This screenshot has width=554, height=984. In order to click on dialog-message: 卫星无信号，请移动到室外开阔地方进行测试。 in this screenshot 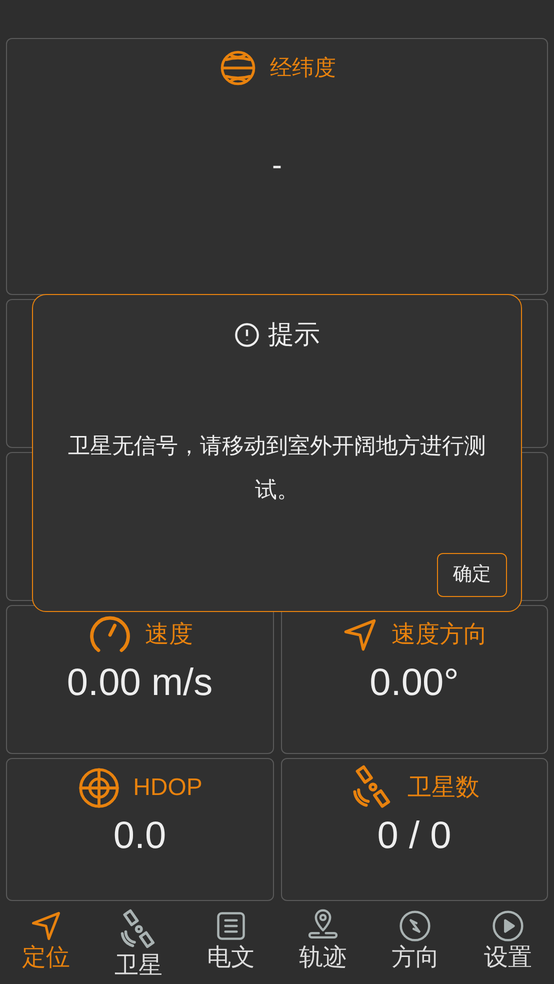, I will do `click(277, 468)`.